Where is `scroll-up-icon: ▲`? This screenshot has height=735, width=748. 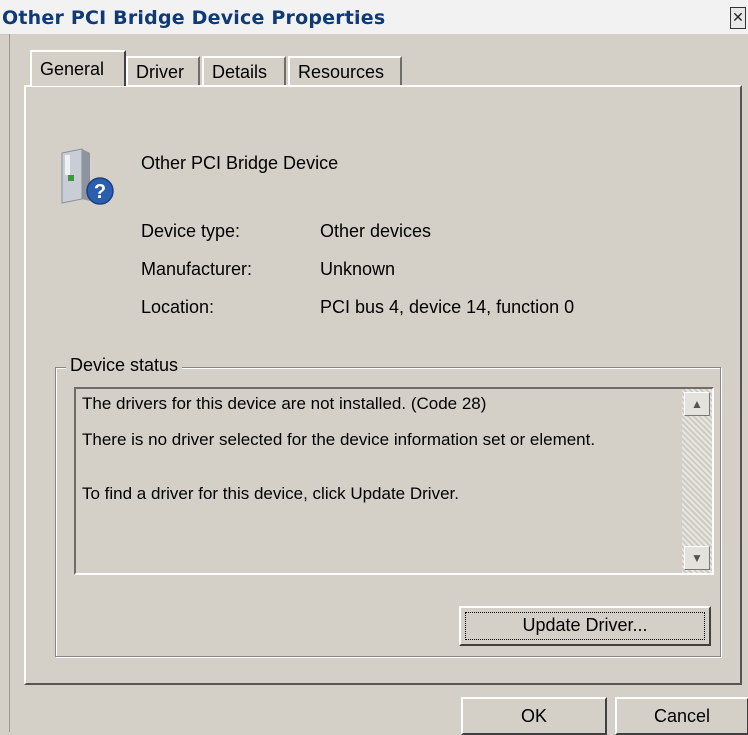 scroll-up-icon: ▲ is located at coordinates (697, 404).